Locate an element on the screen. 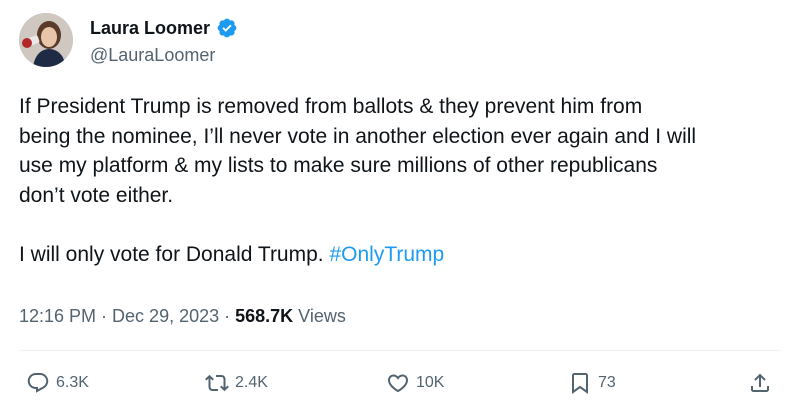 The height and width of the screenshot is (409, 800). bookmark-icon is located at coordinates (580, 383).